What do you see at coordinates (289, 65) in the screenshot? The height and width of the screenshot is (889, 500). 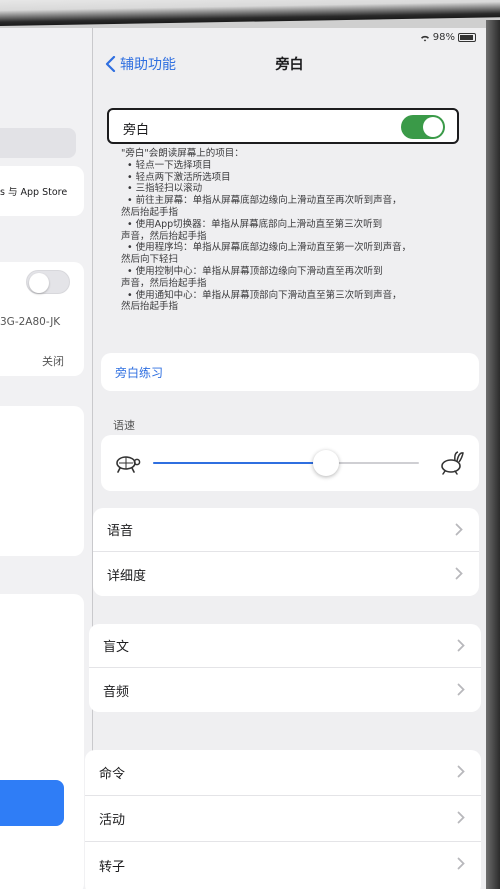 I see `page-title: 旁白` at bounding box center [289, 65].